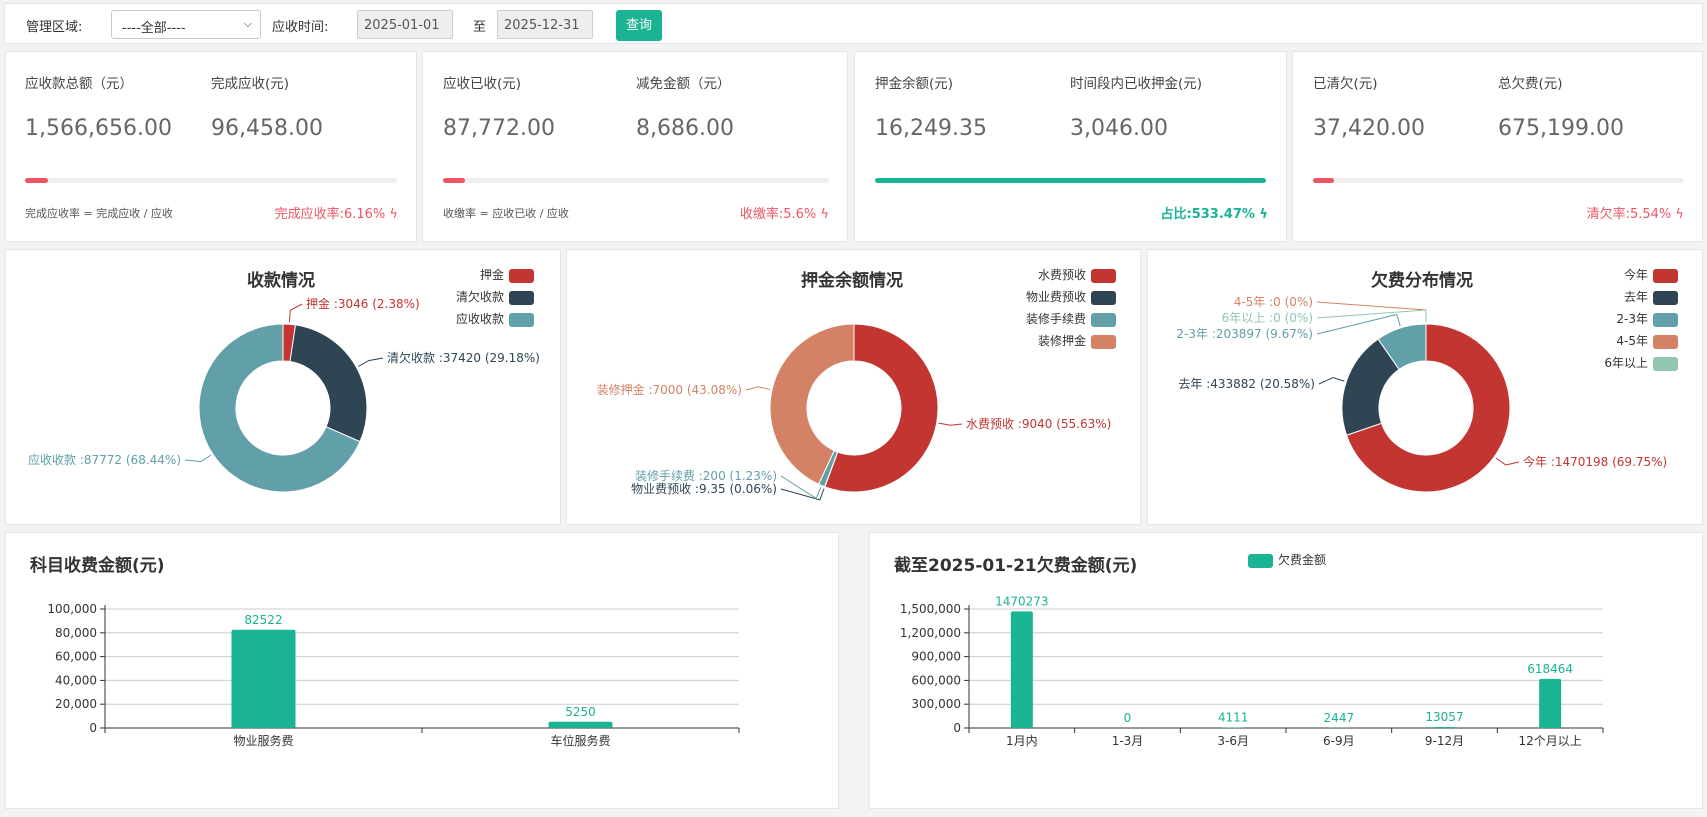  Describe the element at coordinates (76, 657) in the screenshot. I see `y-tick-label: 60,000` at that location.